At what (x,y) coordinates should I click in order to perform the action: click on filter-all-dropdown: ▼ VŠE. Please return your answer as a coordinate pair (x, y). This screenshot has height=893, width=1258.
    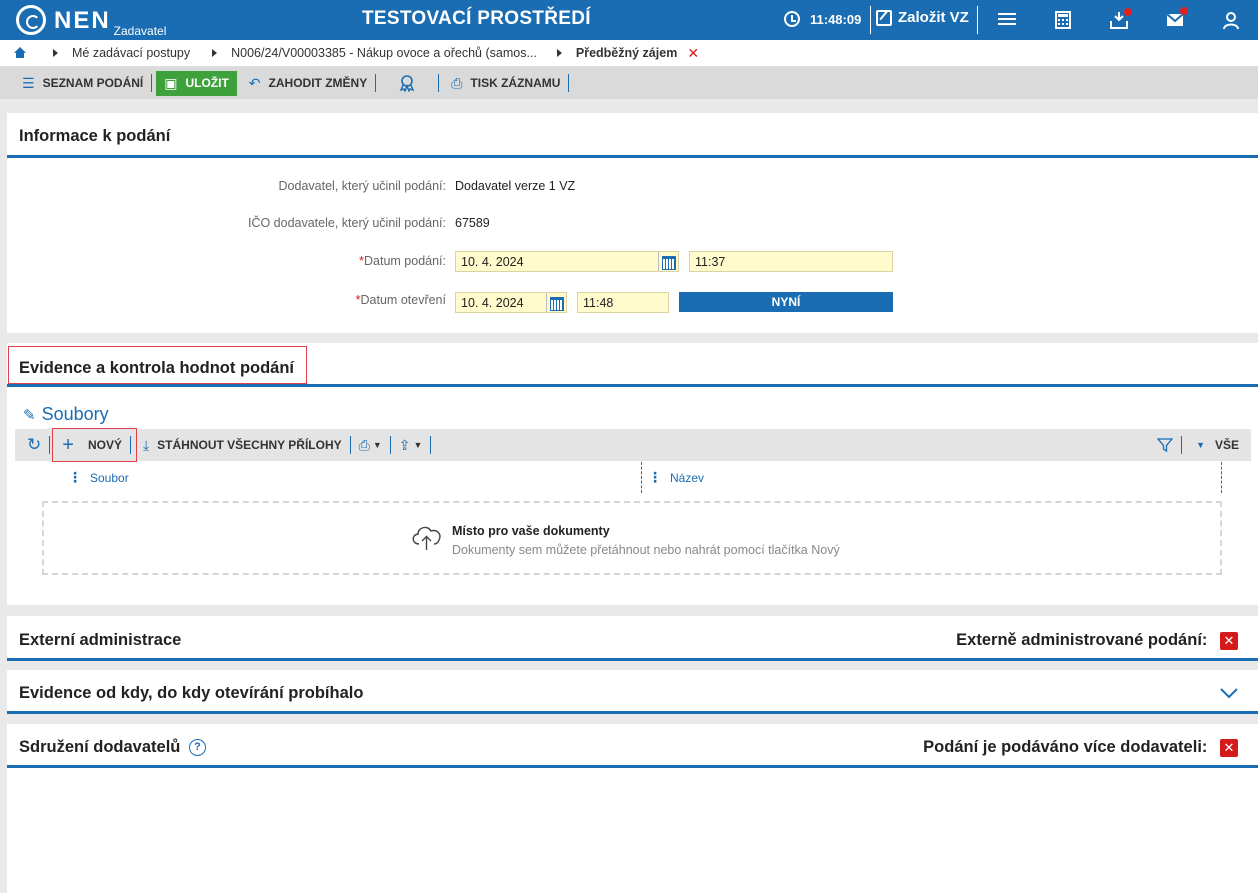
    Looking at the image, I should click on (1216, 445).